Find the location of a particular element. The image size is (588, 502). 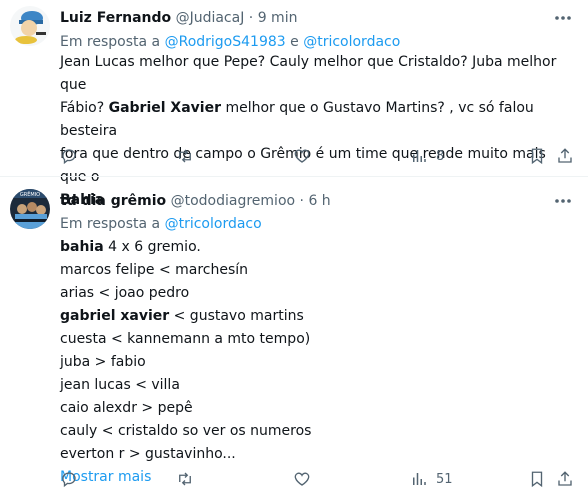

tweet-2-actions: 51 is located at coordinates (321, 479).